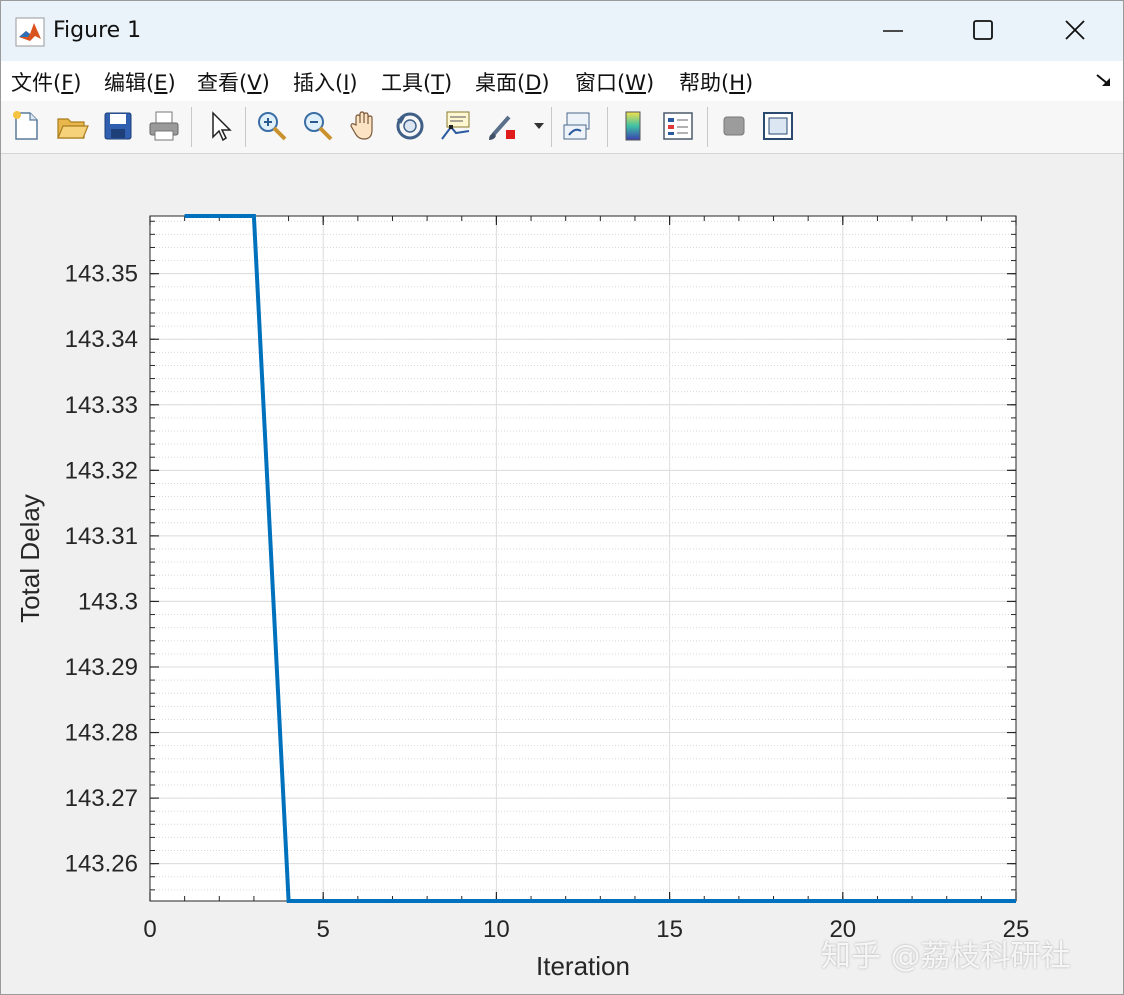 The image size is (1124, 995). What do you see at coordinates (101, 470) in the screenshot?
I see `y-tick-label: 143.32` at bounding box center [101, 470].